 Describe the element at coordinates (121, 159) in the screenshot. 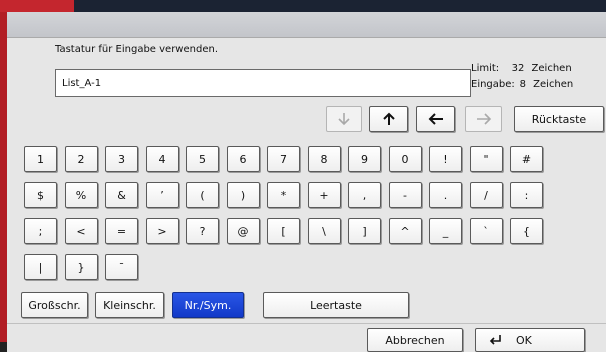

I see `char-key: 3` at that location.